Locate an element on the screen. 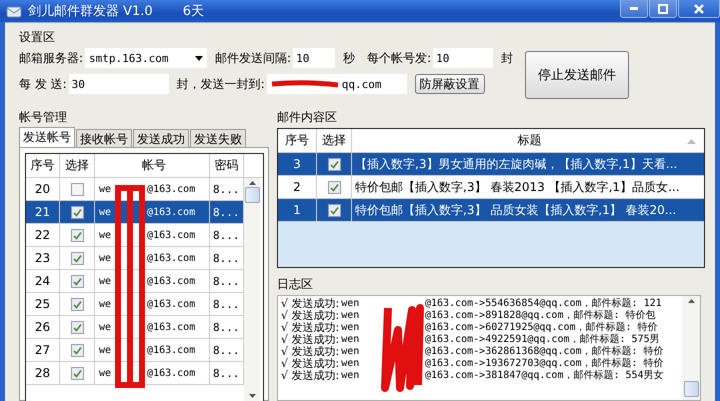 Image resolution: width=720 pixels, height=401 pixels. table-cell: 28 is located at coordinates (43, 373).